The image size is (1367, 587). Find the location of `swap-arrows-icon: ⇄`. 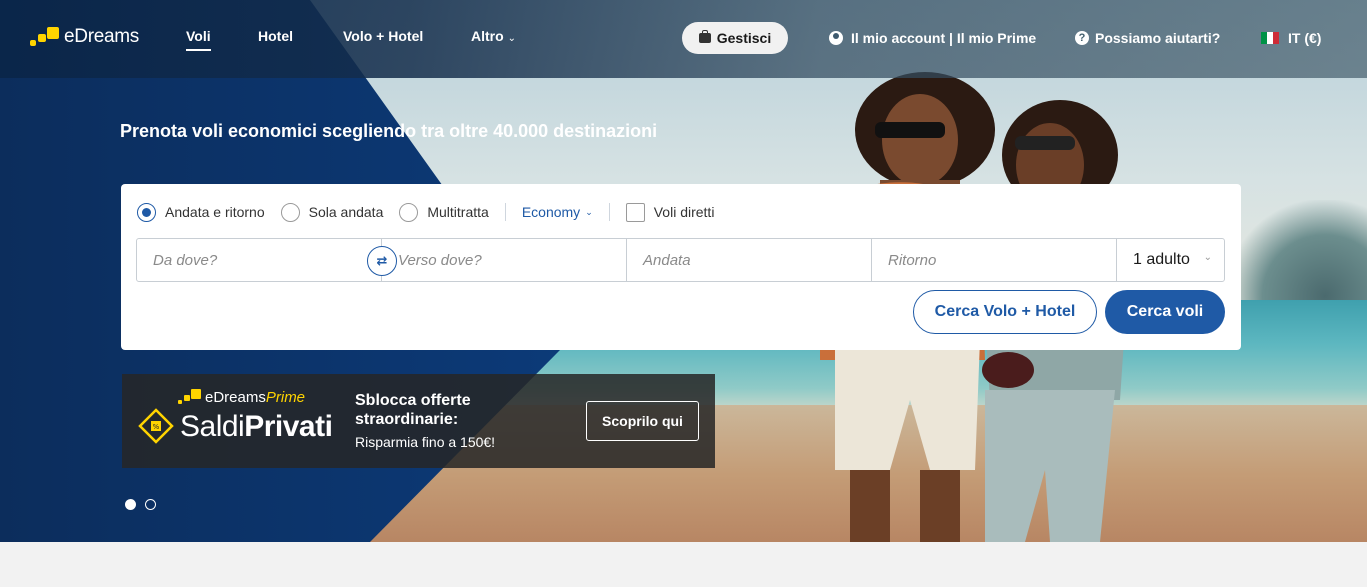

swap-arrows-icon: ⇄ is located at coordinates (382, 260).